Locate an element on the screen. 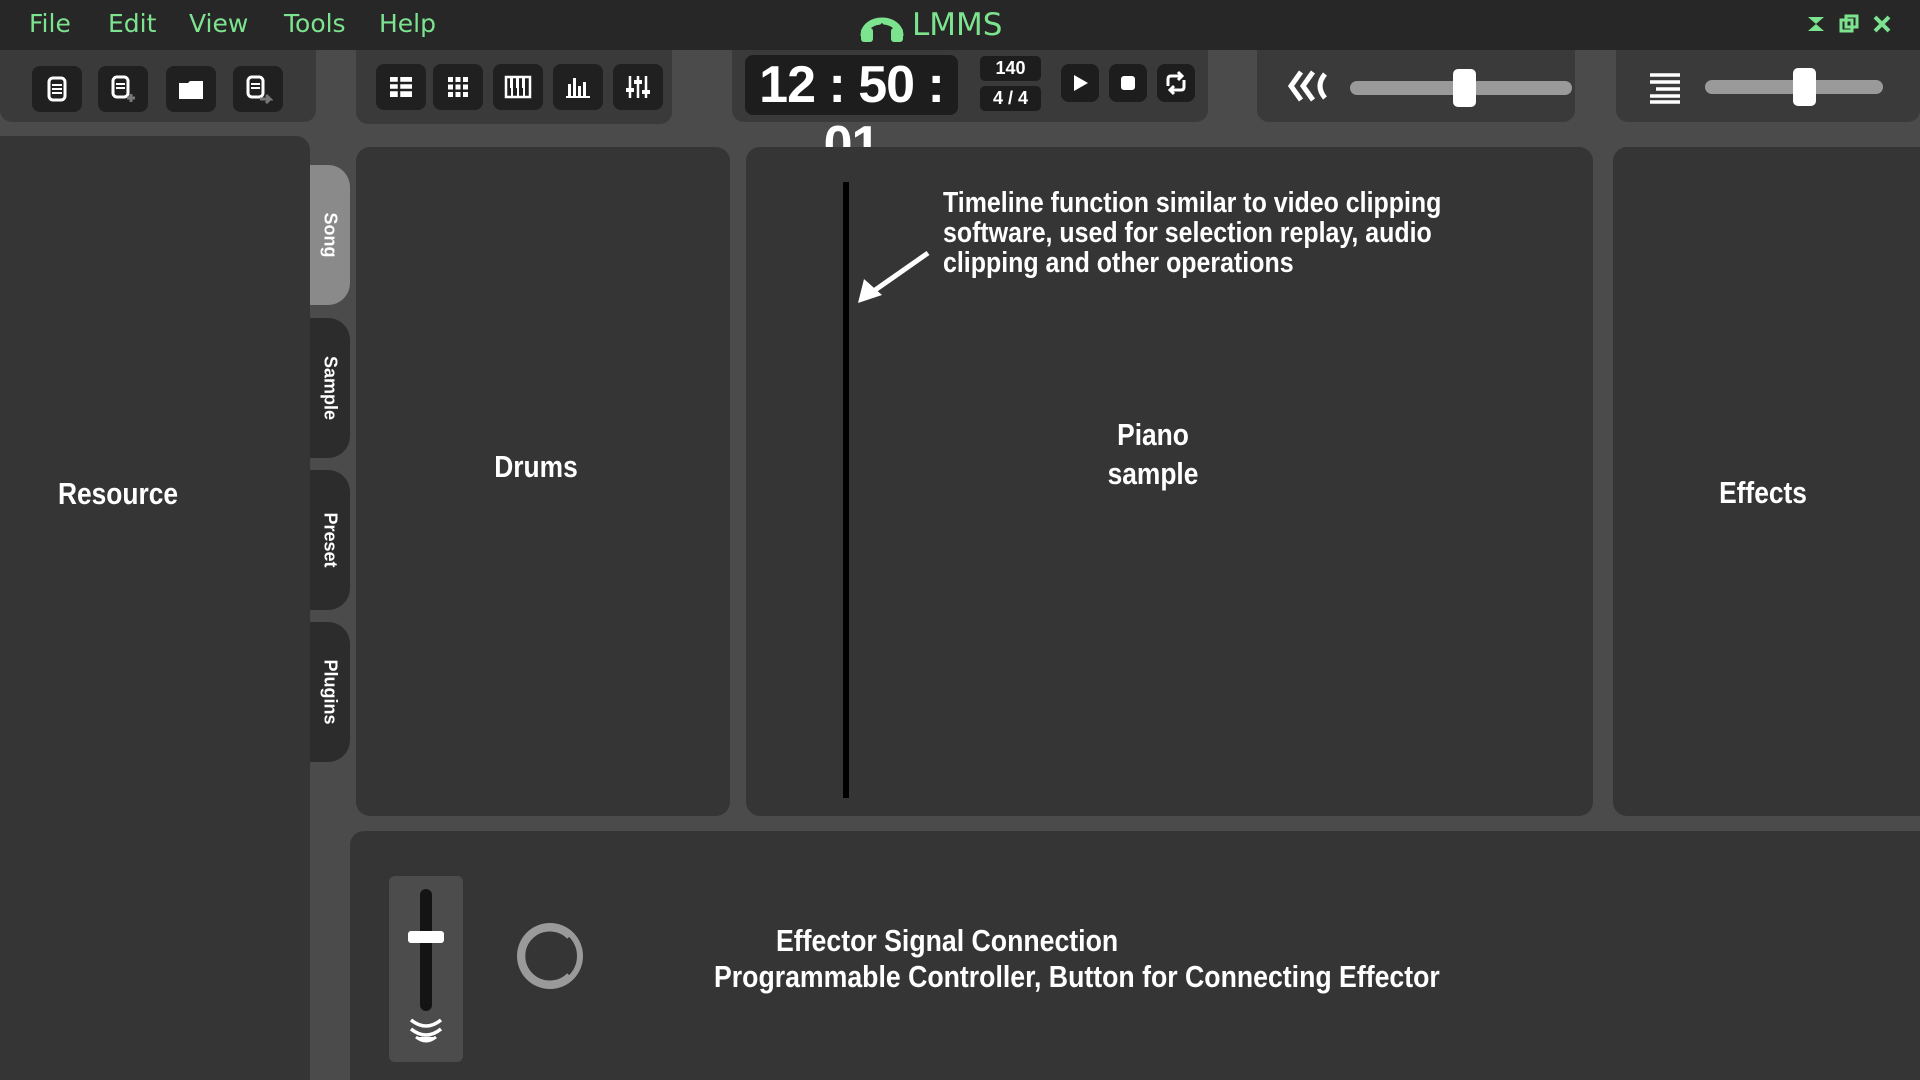 The height and width of the screenshot is (1080, 1920). timeline-playhead is located at coordinates (846, 490).